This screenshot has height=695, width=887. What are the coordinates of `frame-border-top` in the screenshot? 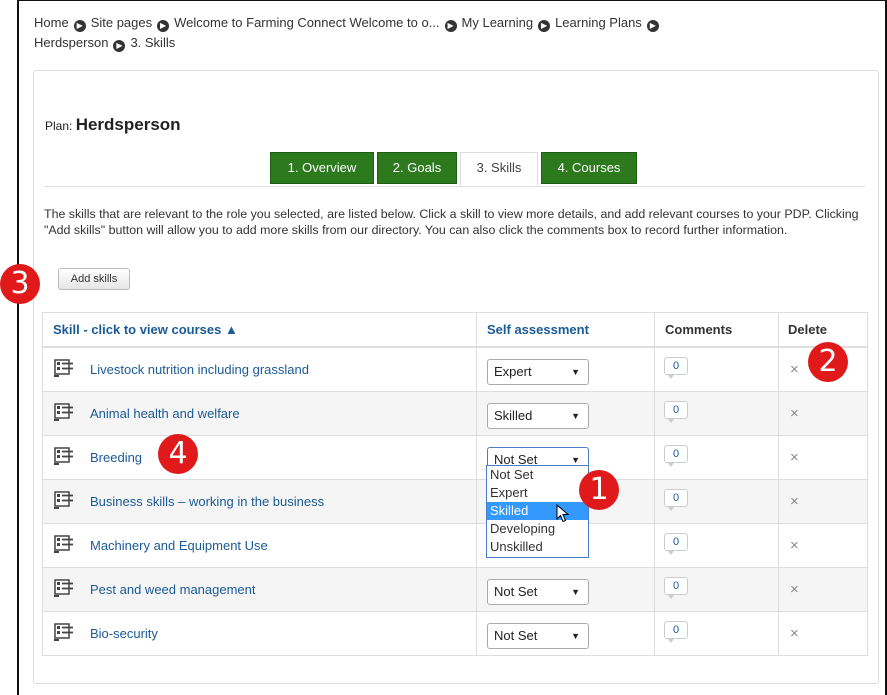 It's located at (452, 0).